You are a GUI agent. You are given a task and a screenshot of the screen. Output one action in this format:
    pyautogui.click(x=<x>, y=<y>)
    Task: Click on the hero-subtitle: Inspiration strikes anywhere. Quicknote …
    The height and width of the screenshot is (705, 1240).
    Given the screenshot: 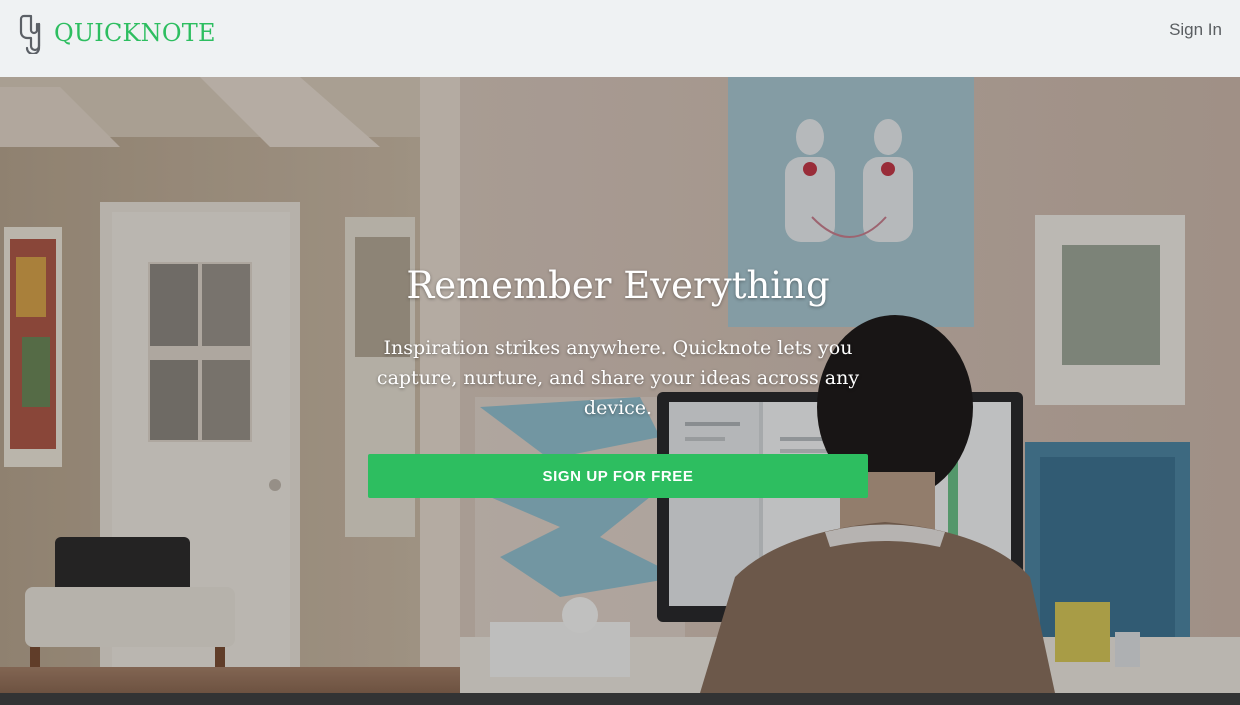 What is the action you would take?
    pyautogui.click(x=618, y=378)
    